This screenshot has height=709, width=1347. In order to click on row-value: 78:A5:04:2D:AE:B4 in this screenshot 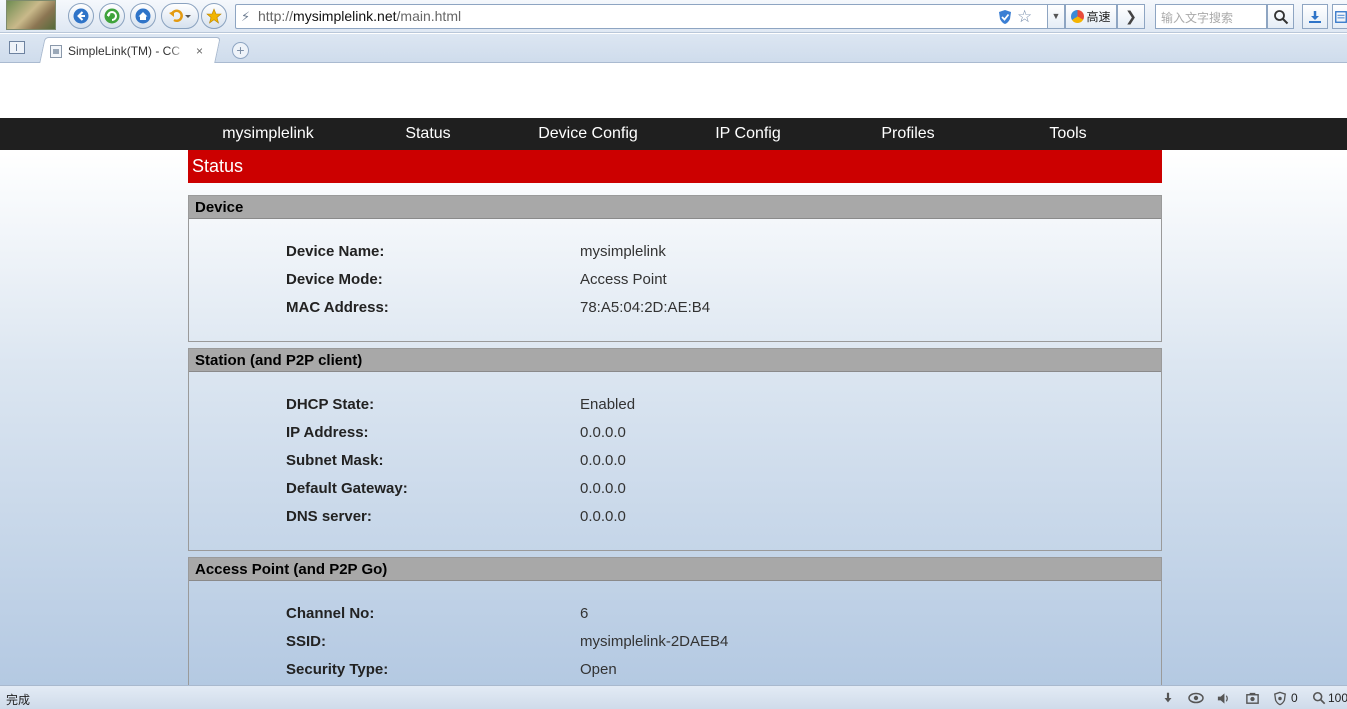, I will do `click(645, 307)`.